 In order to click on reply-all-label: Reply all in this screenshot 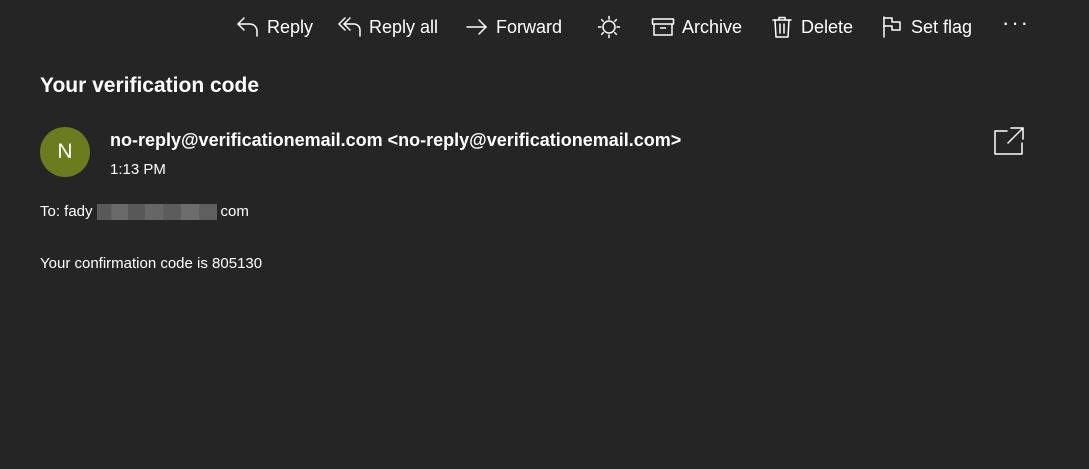, I will do `click(404, 26)`.